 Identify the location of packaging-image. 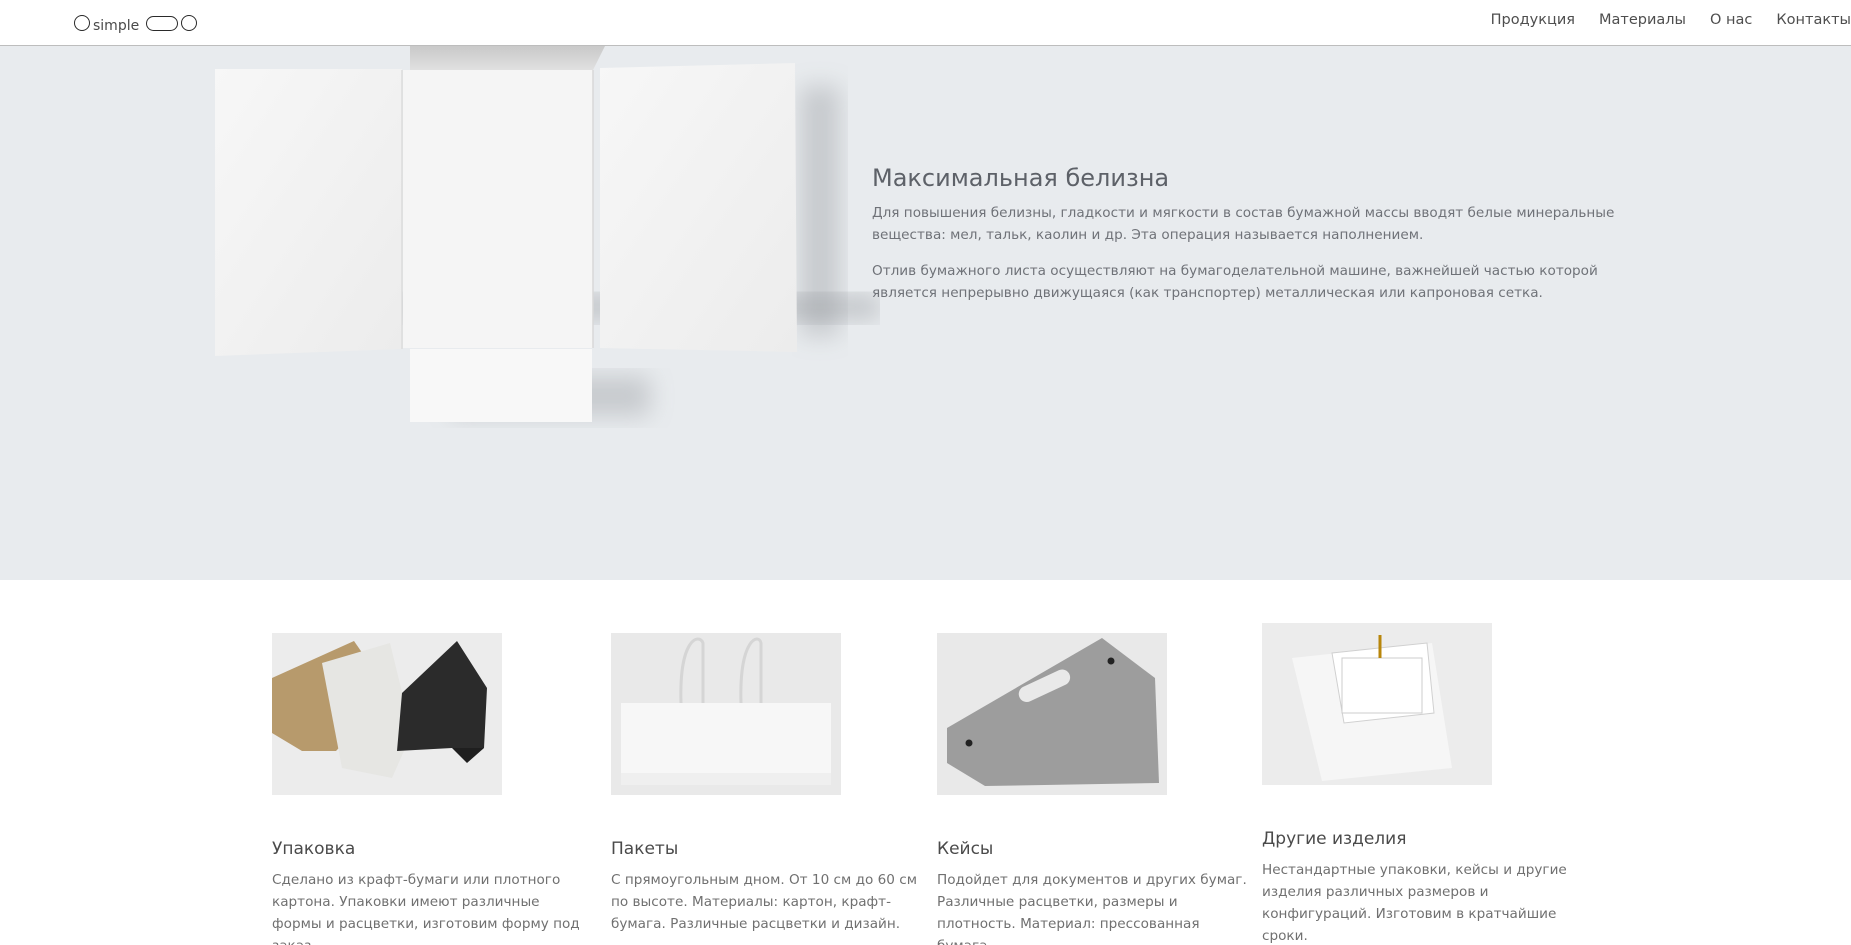
(387, 714).